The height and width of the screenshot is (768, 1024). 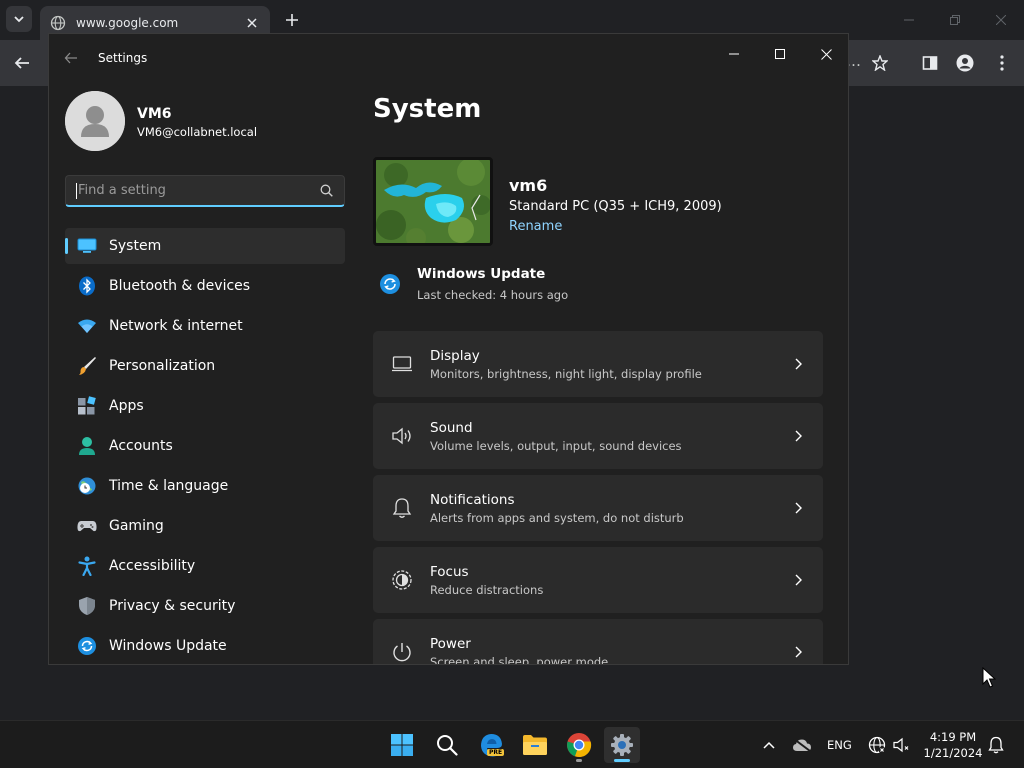 I want to click on arrow-left-icon, so click(x=70, y=58).